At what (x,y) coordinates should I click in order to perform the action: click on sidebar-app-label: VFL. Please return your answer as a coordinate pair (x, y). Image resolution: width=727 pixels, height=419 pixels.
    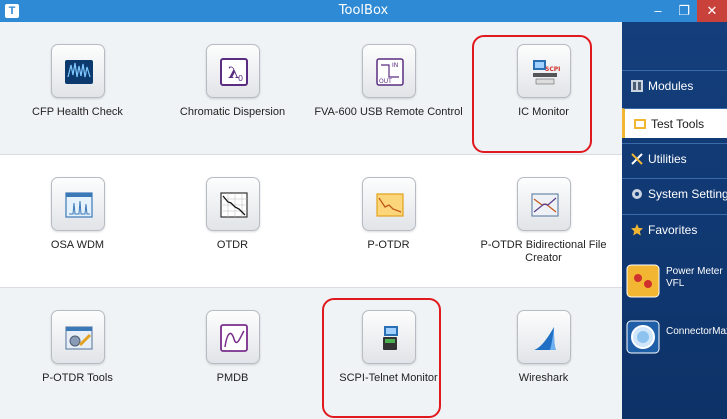
    Looking at the image, I should click on (675, 283).